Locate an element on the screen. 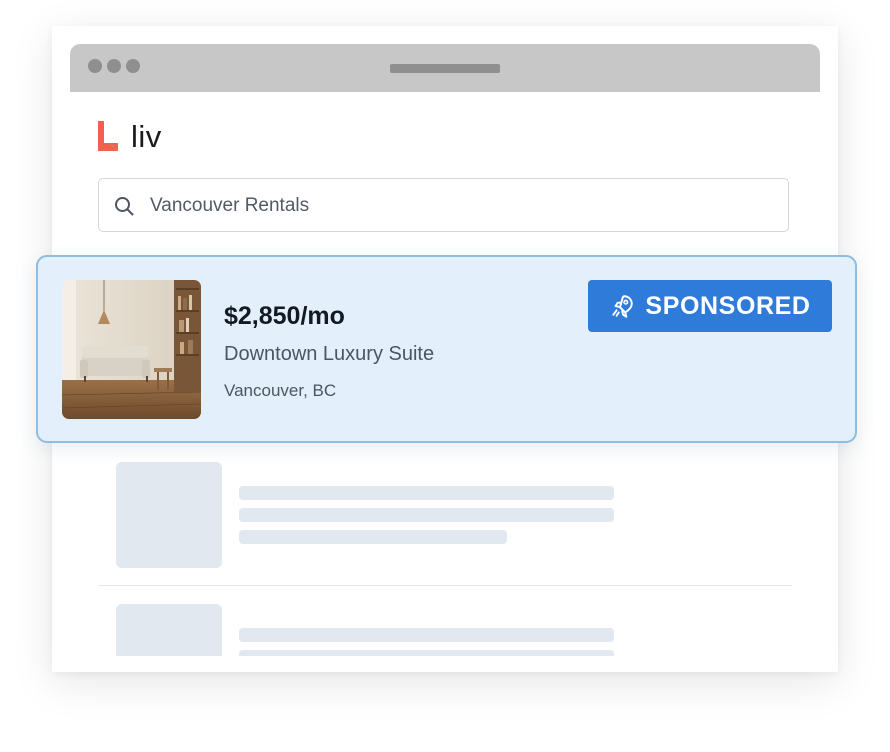 The height and width of the screenshot is (752, 890). listing-price: $2,850/mo is located at coordinates (284, 316).